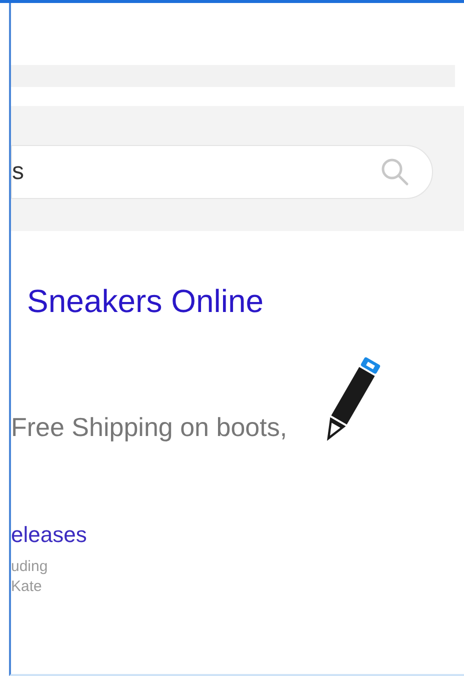 The width and height of the screenshot is (464, 676). I want to click on sitelink: eleases, so click(49, 535).